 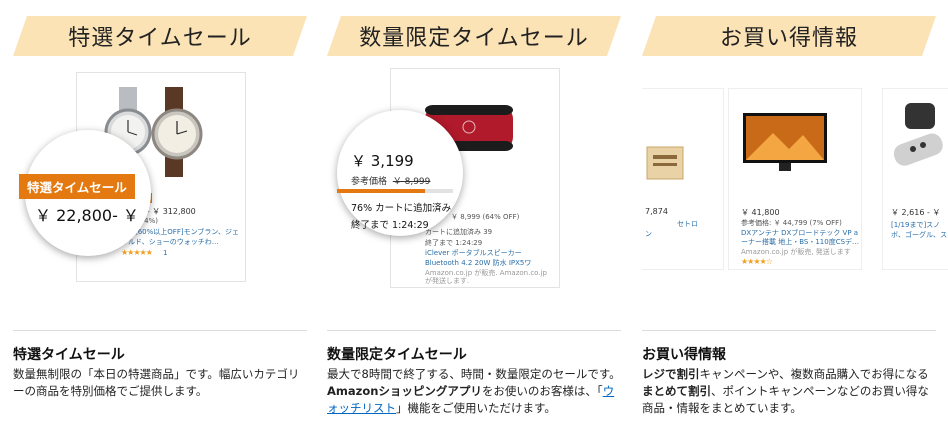 I want to click on claimed-progress-fill, so click(x=381, y=191).